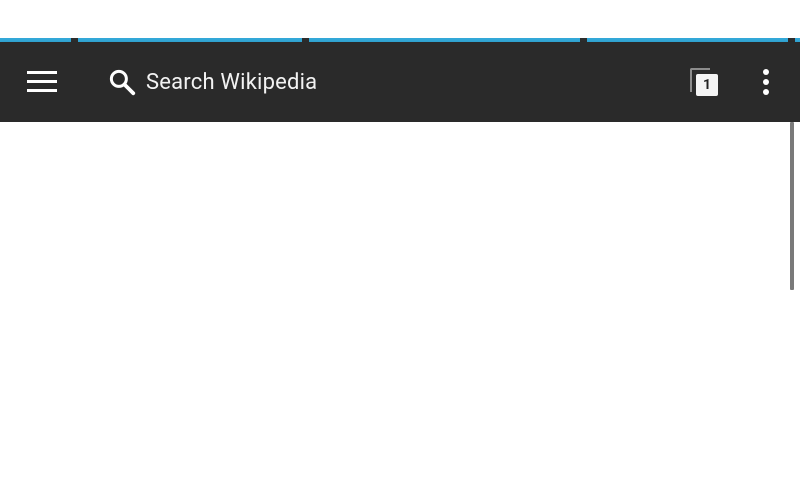 Image resolution: width=800 pixels, height=480 pixels. I want to click on search-placeholder: Search Wikipedia, so click(232, 82).